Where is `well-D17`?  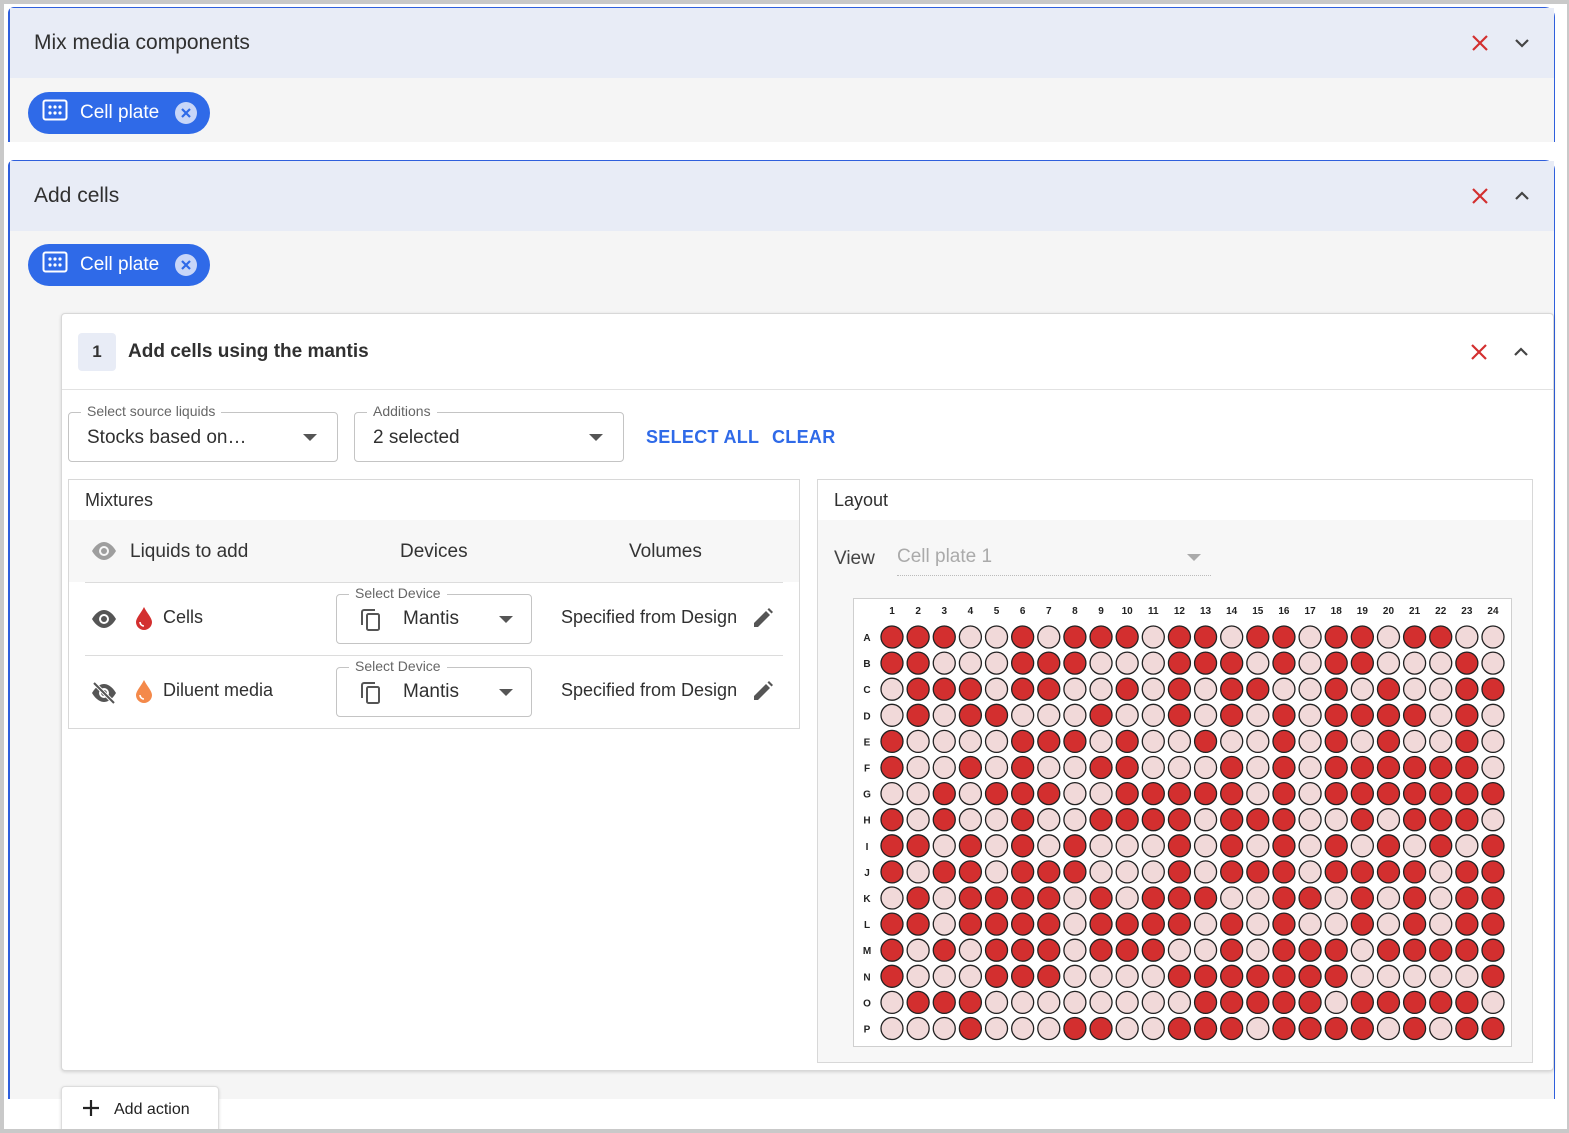
well-D17 is located at coordinates (1310, 715).